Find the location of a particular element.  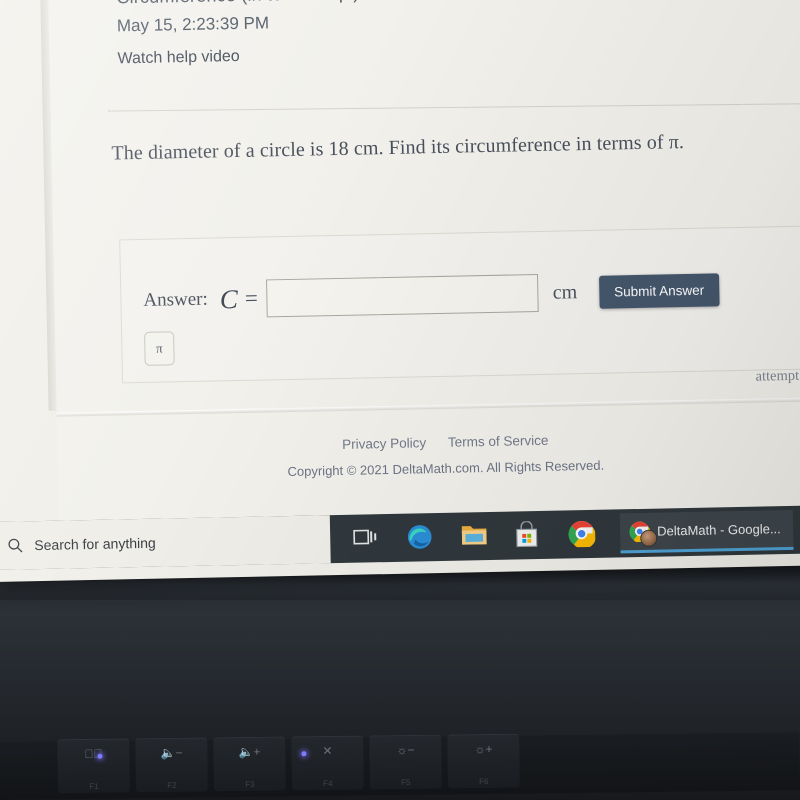

answer-variable: C is located at coordinates (229, 298).